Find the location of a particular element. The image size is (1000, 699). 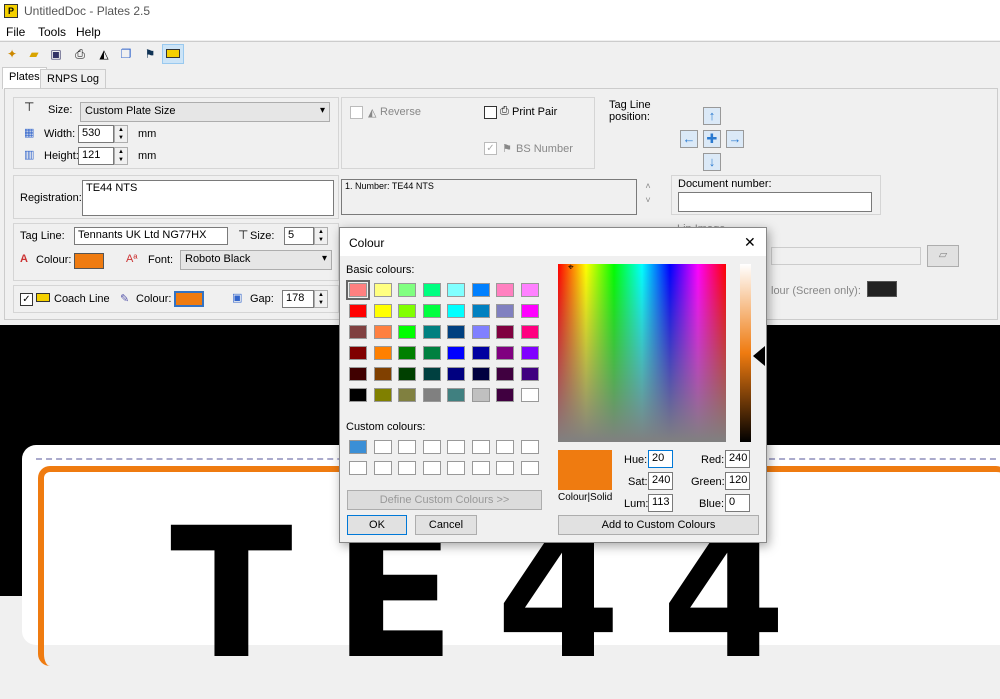

width-spinner: ▲ ▼ is located at coordinates (121, 134).